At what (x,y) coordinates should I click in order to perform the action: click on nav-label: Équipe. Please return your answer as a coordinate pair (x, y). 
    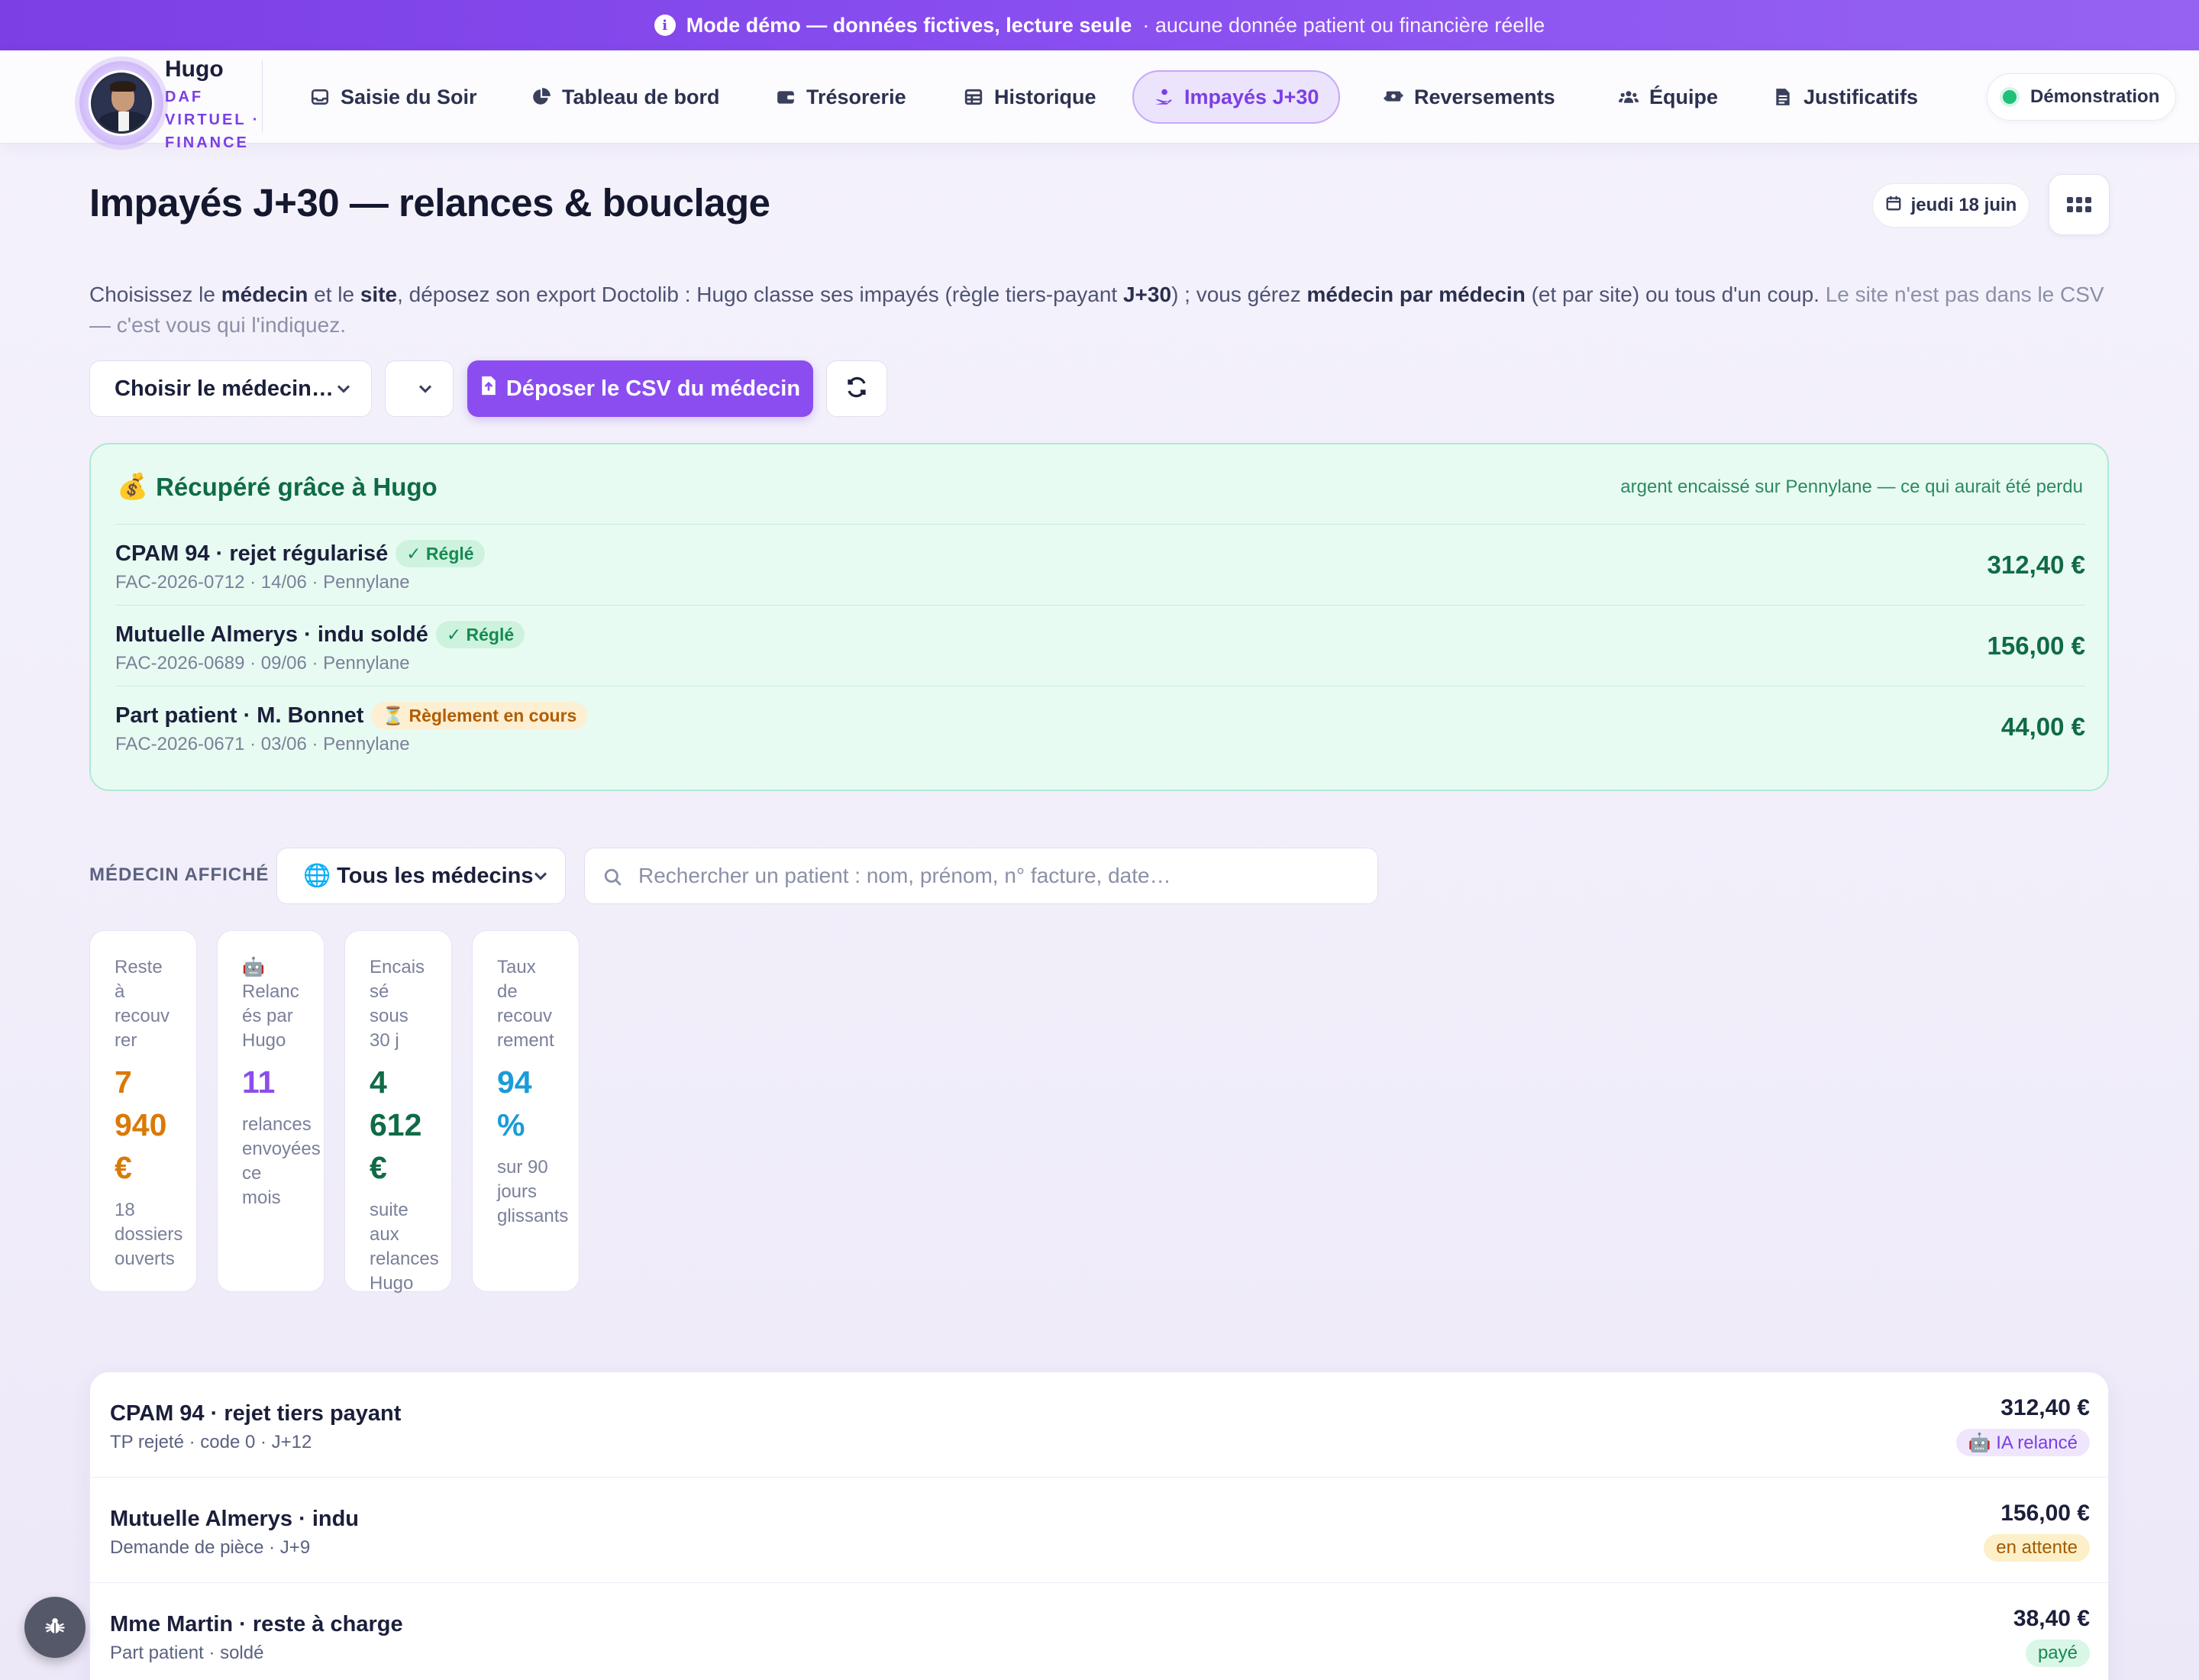
    Looking at the image, I should click on (1684, 96).